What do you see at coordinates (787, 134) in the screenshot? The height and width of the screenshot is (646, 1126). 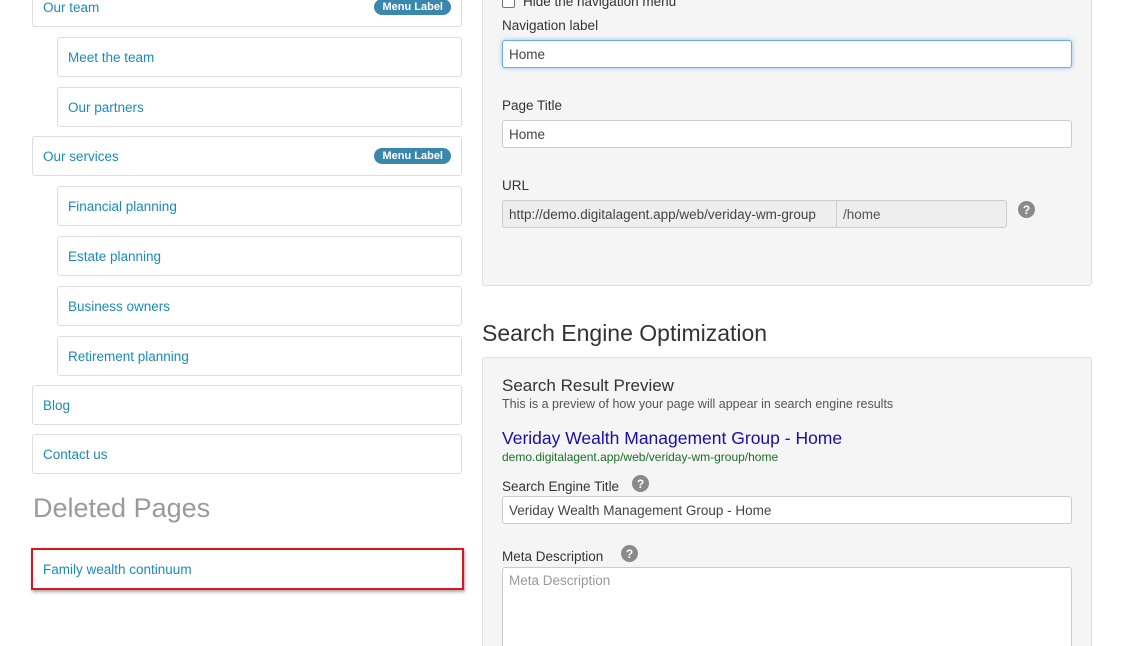 I see `page-title-input` at bounding box center [787, 134].